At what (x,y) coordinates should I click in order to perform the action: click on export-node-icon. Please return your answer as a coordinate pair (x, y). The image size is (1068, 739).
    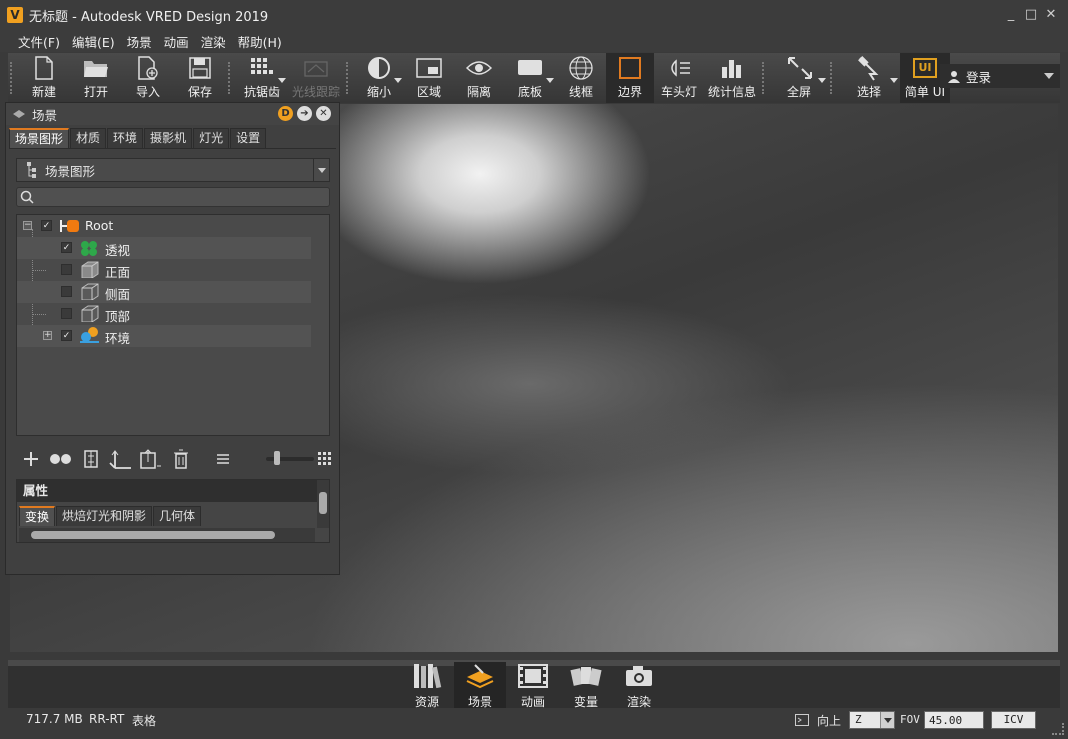
    Looking at the image, I should click on (151, 459).